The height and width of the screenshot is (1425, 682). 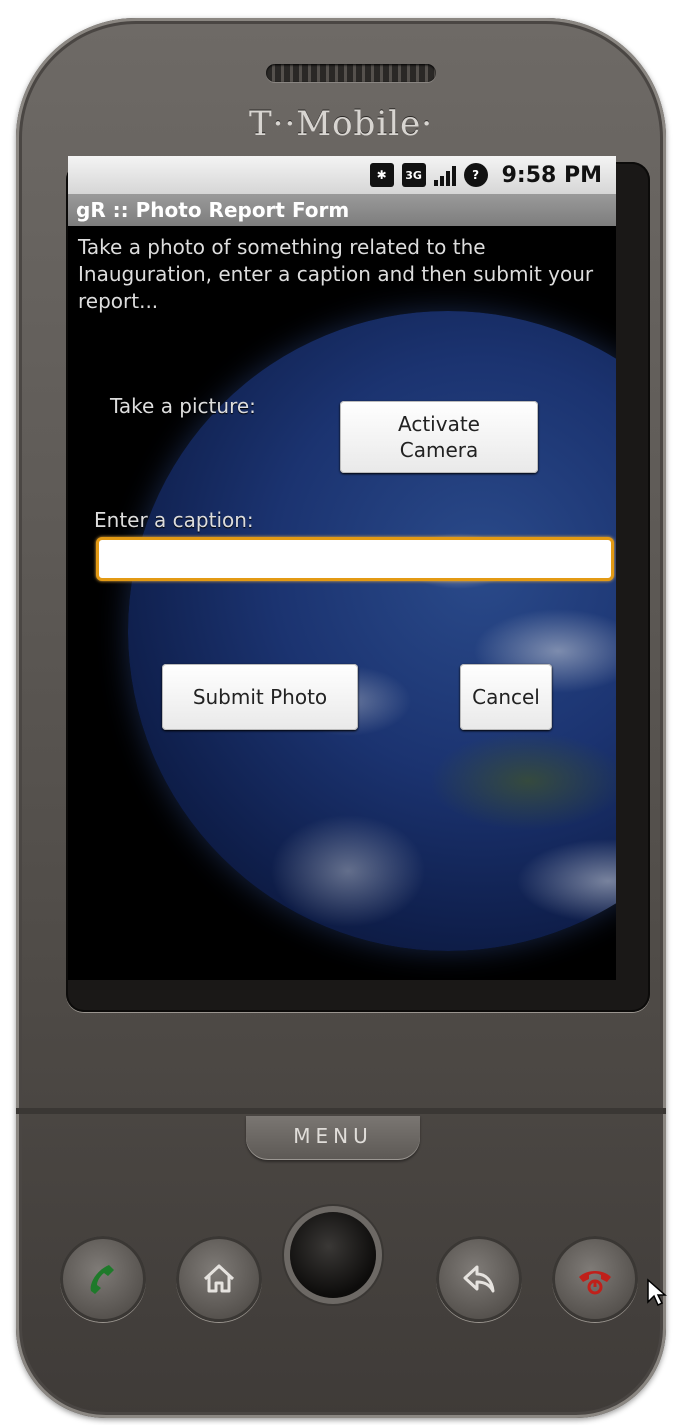 What do you see at coordinates (333, 1255) in the screenshot?
I see `trackball` at bounding box center [333, 1255].